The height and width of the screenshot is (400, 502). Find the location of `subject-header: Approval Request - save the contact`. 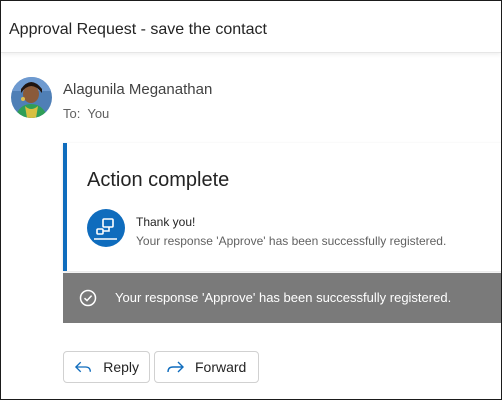

subject-header: Approval Request - save the contact is located at coordinates (251, 27).